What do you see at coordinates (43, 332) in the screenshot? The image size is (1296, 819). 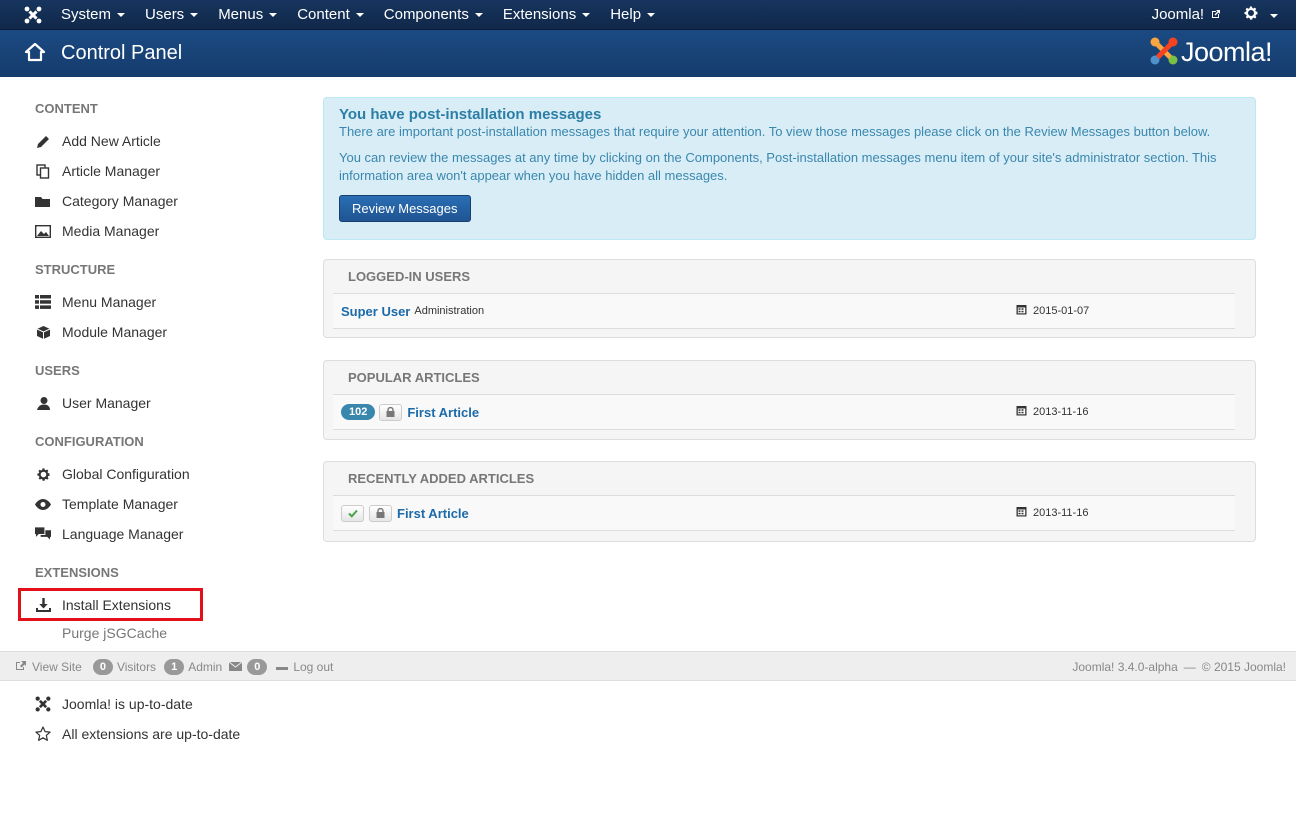 I see `cube-icon` at bounding box center [43, 332].